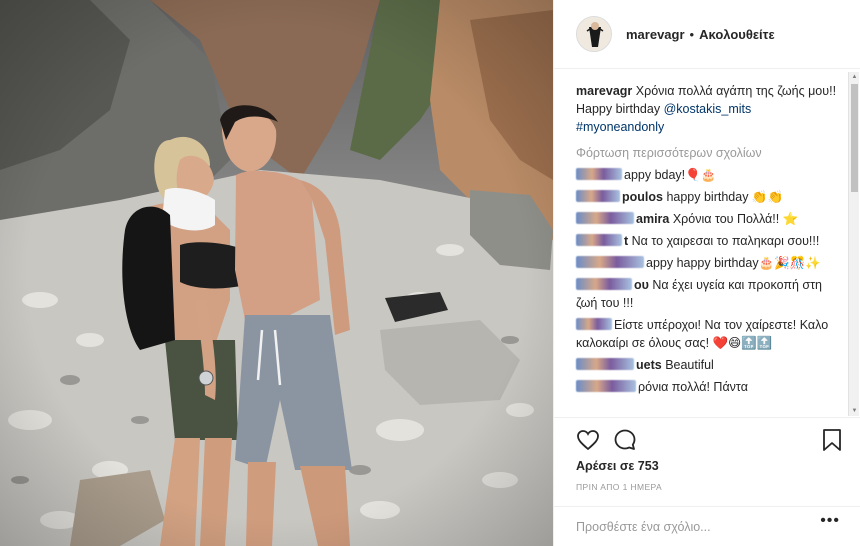 Image resolution: width=860 pixels, height=546 pixels. I want to click on comments-scrollbar: ▲ ▼, so click(853, 244).